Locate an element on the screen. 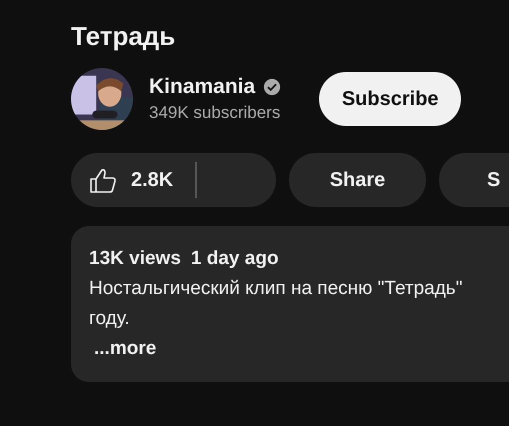 The height and width of the screenshot is (426, 509). channel-name: Kinamania is located at coordinates (202, 87).